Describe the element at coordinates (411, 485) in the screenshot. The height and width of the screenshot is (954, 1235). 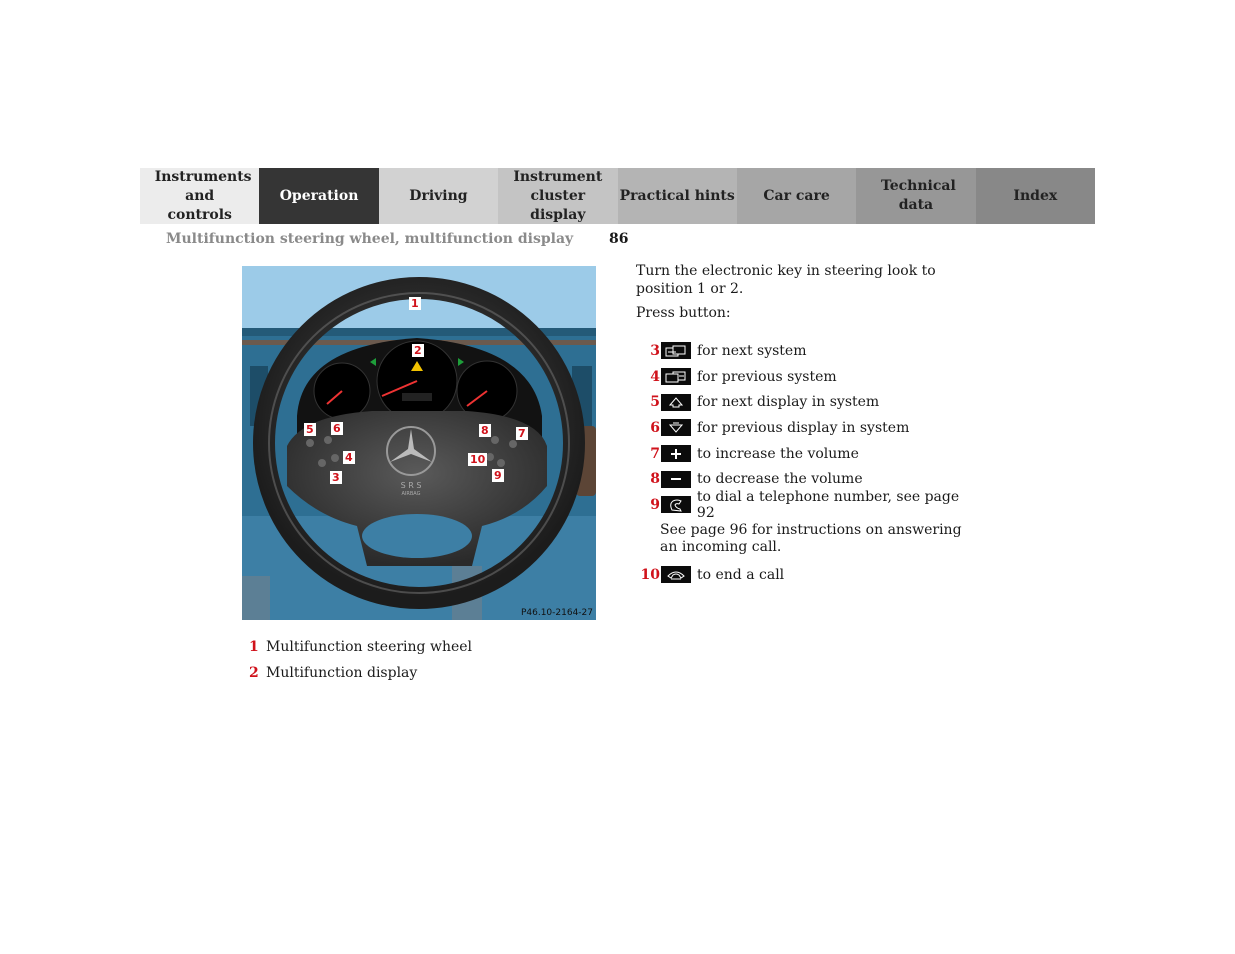
I see `svg-text: S R S` at that location.